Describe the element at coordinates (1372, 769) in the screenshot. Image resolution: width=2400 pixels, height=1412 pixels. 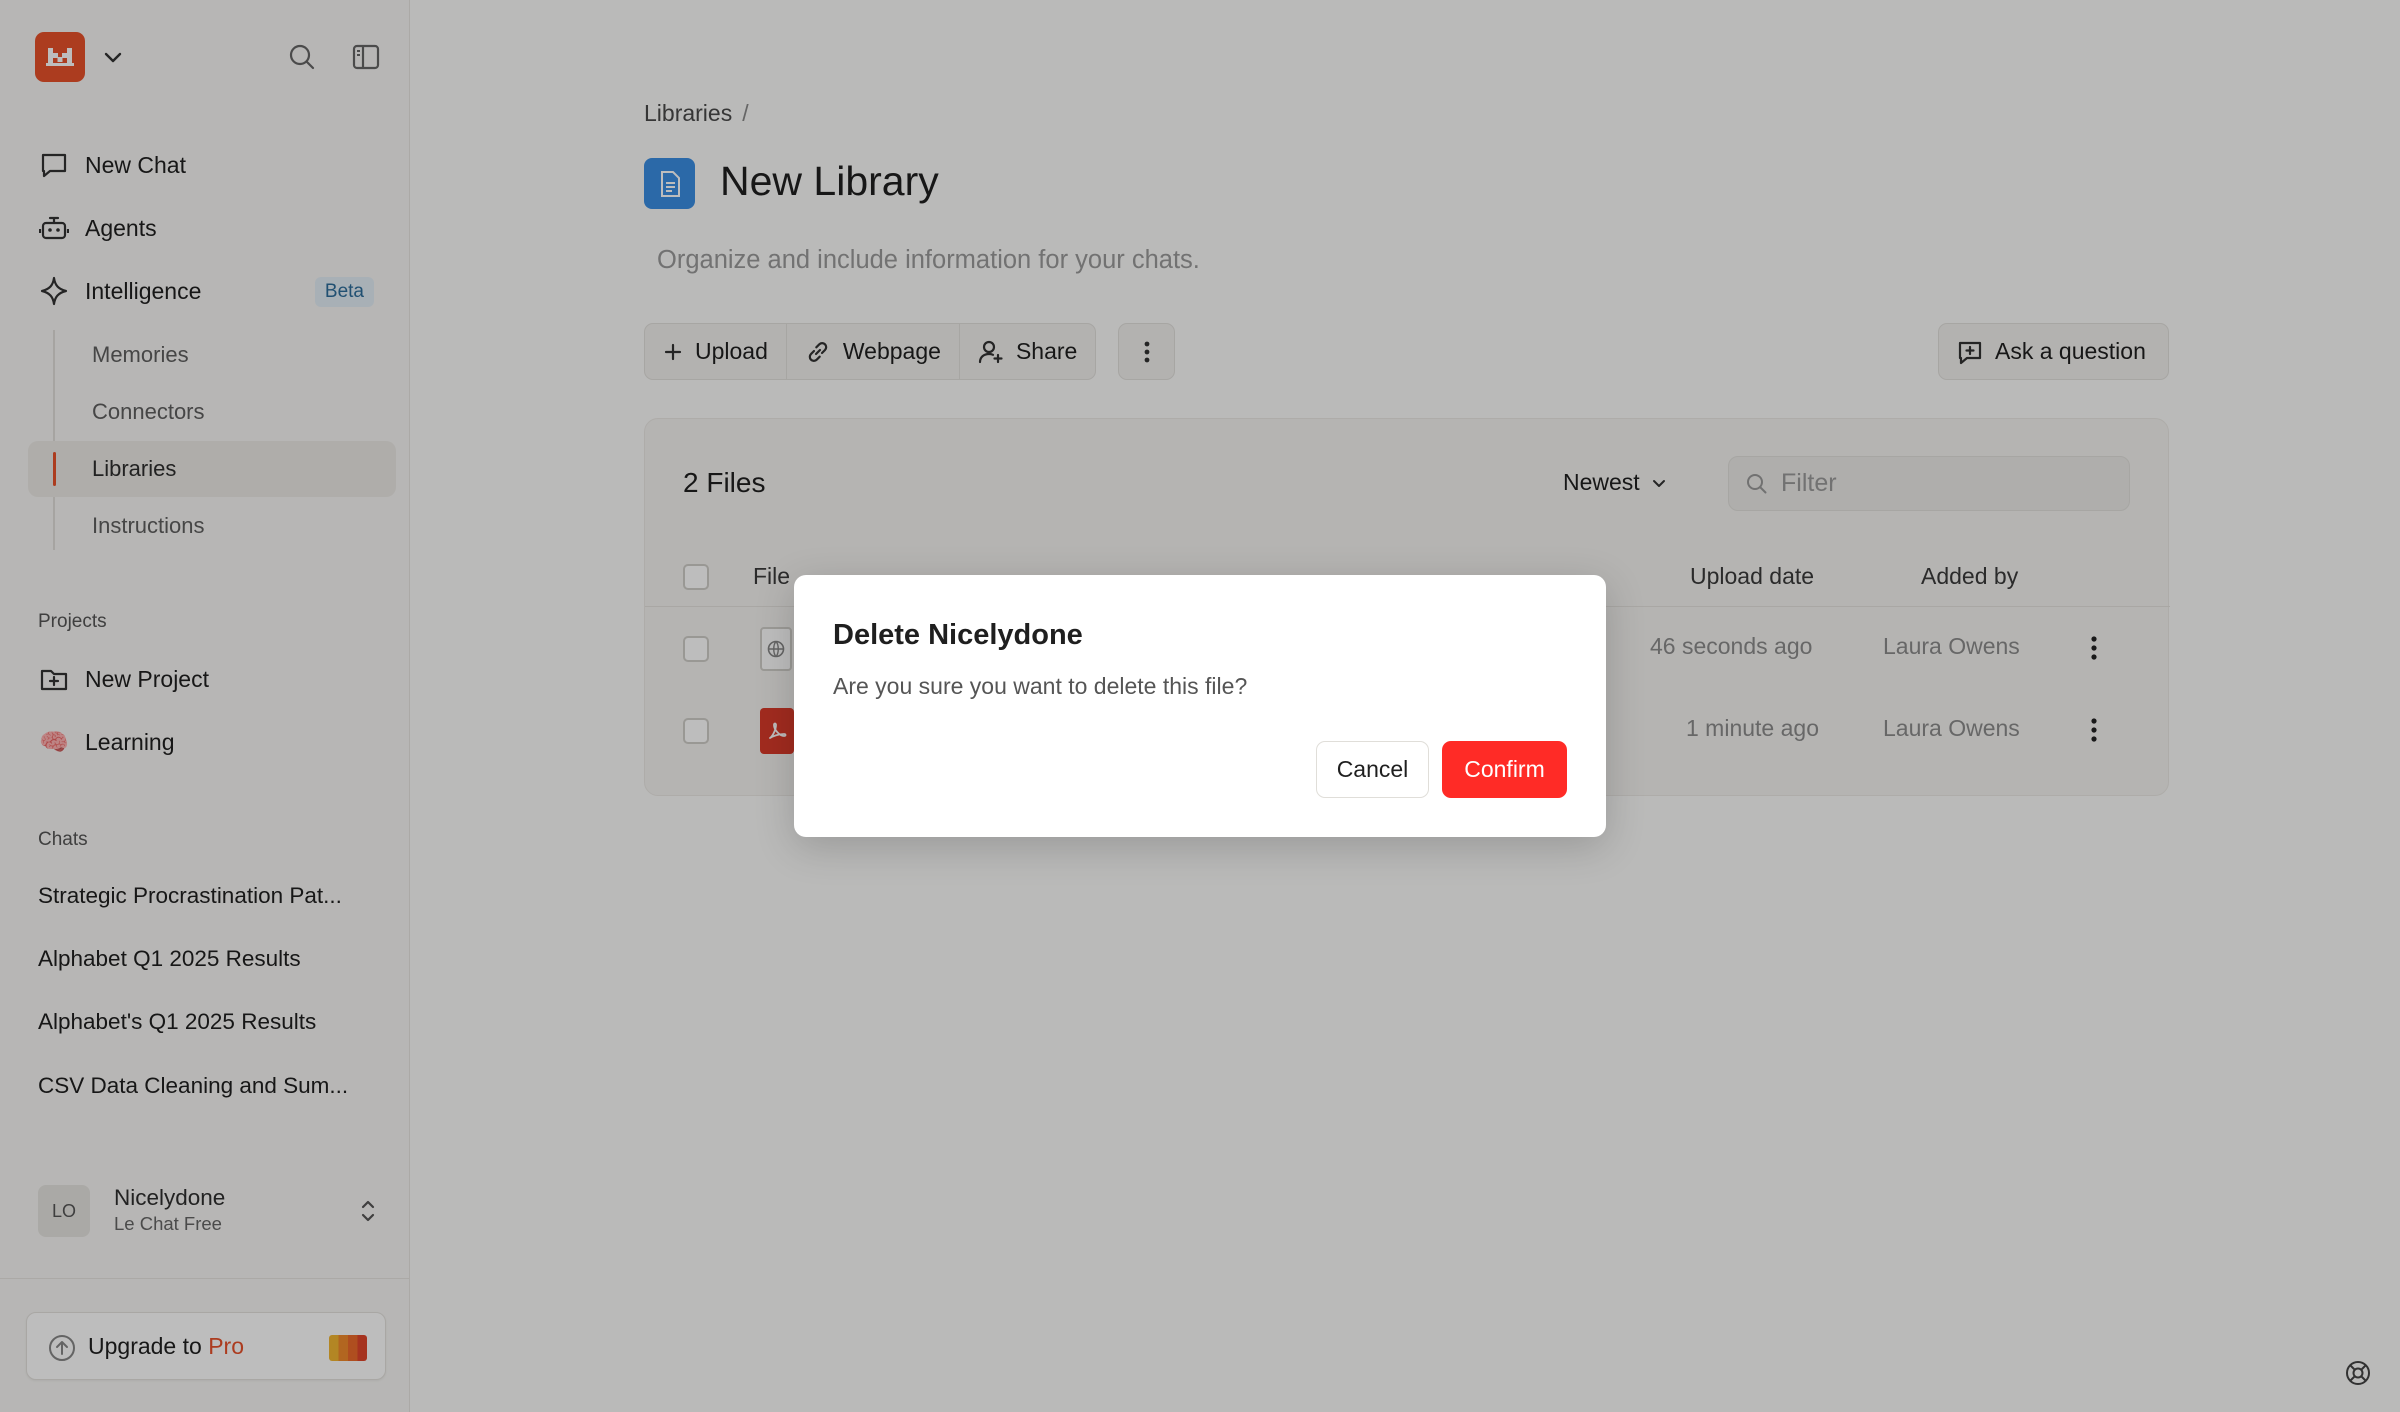
I see `cancel-button: Cancel` at that location.